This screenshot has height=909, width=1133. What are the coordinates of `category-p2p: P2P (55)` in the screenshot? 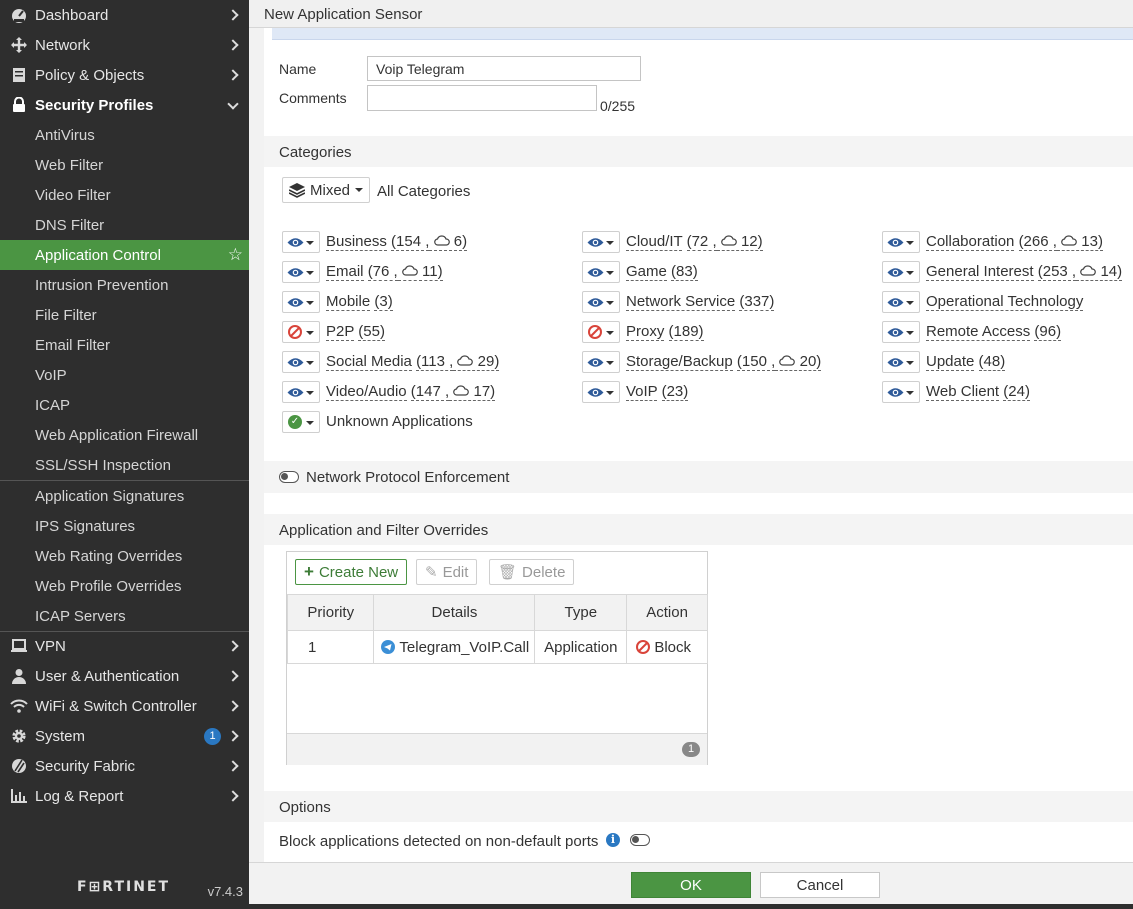 It's located at (355, 332).